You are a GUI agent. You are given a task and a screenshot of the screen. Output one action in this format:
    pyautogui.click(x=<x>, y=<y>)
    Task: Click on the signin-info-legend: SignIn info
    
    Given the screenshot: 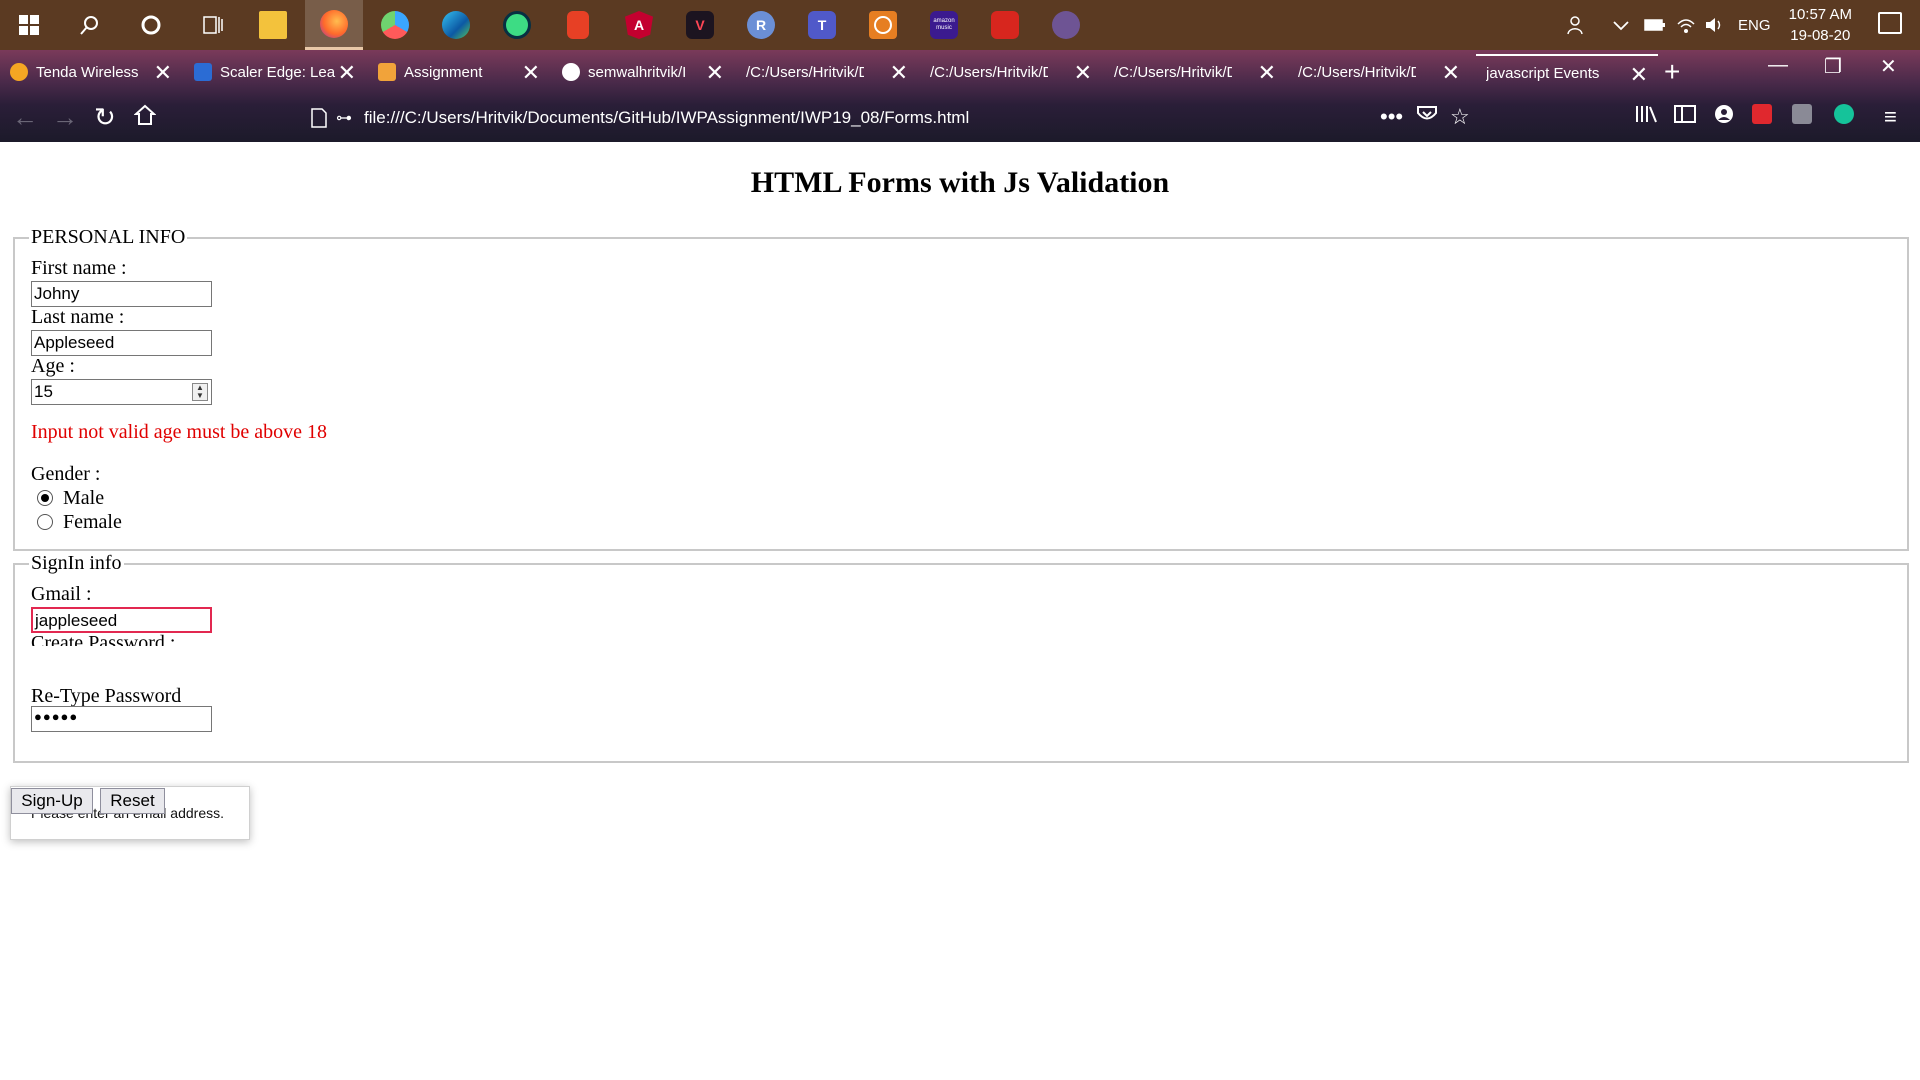 What is the action you would take?
    pyautogui.click(x=76, y=563)
    